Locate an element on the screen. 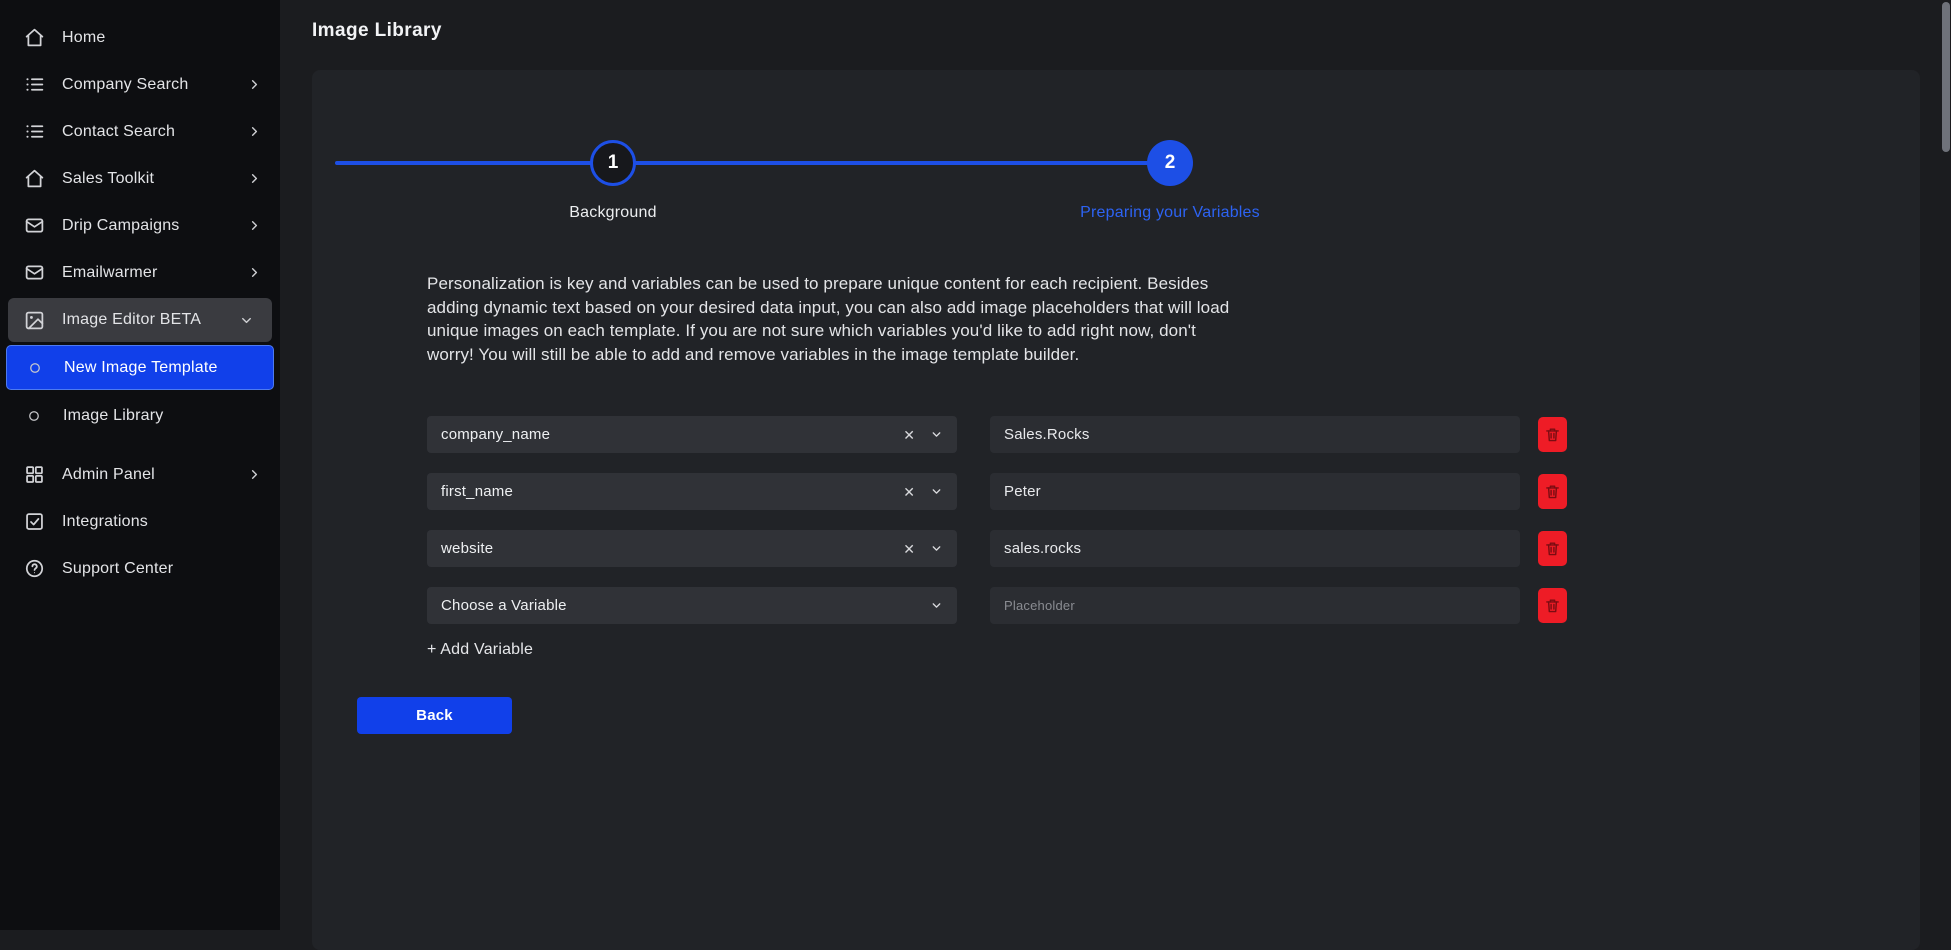 This screenshot has width=1951, height=950. variable-select: first_name ✕ is located at coordinates (692, 491).